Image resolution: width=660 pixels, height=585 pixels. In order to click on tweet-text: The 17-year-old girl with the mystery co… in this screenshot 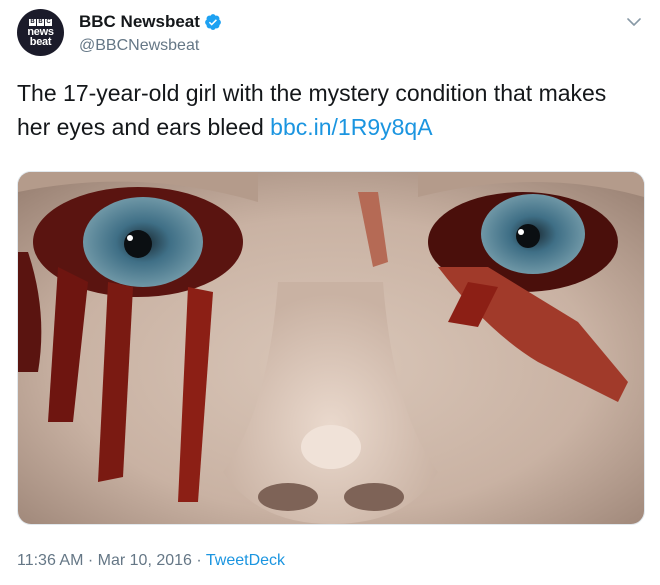, I will do `click(327, 110)`.